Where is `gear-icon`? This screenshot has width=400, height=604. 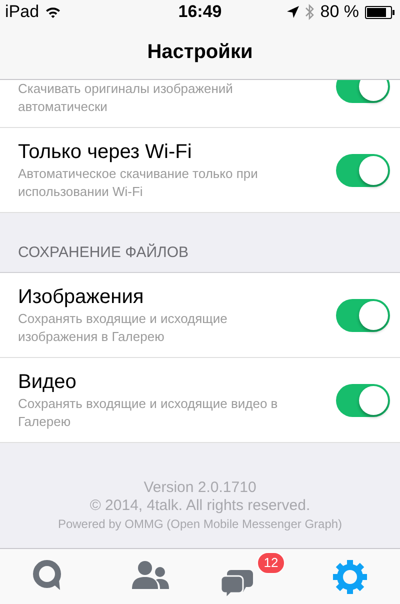 gear-icon is located at coordinates (350, 576).